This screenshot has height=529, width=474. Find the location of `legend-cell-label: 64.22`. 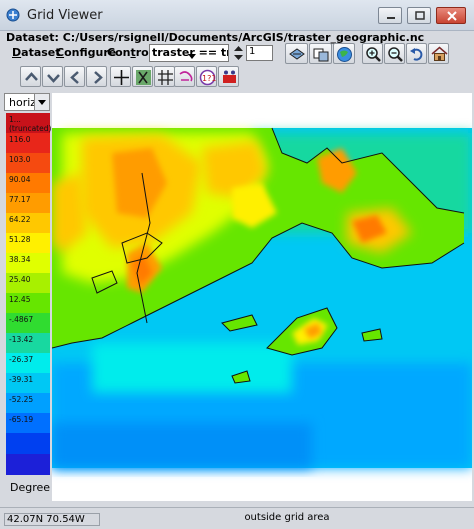

legend-cell-label: 64.22 is located at coordinates (20, 219).